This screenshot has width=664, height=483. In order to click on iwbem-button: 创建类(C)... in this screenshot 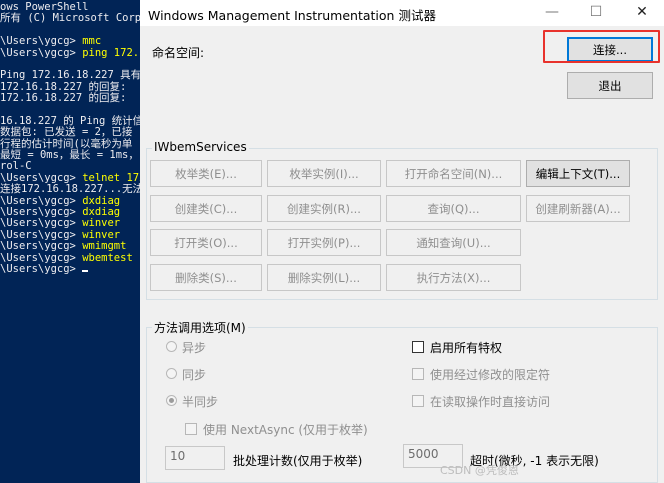, I will do `click(206, 208)`.